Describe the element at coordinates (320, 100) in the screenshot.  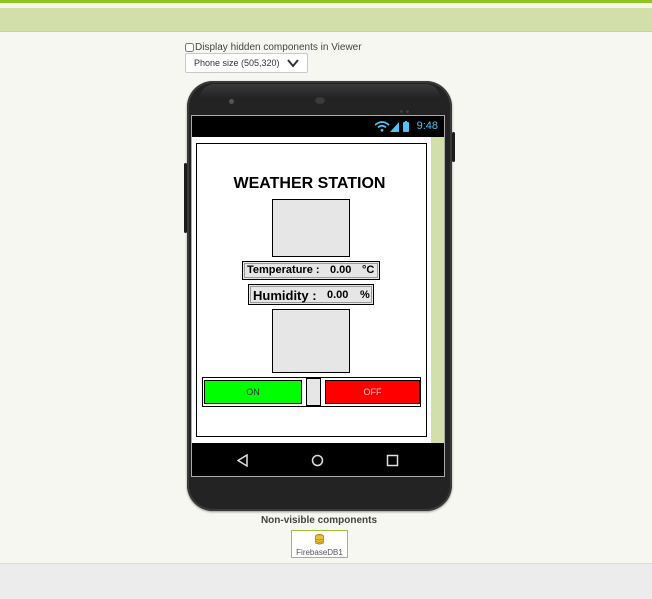
I see `phone-speaker` at that location.